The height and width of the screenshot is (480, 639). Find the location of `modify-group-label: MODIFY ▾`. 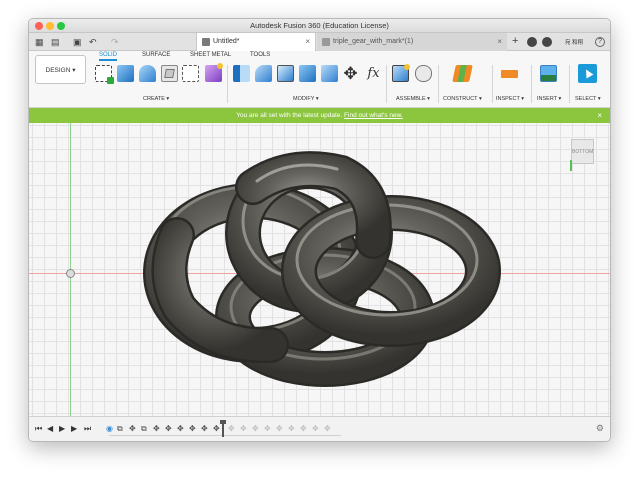

modify-group-label: MODIFY ▾ is located at coordinates (306, 99).